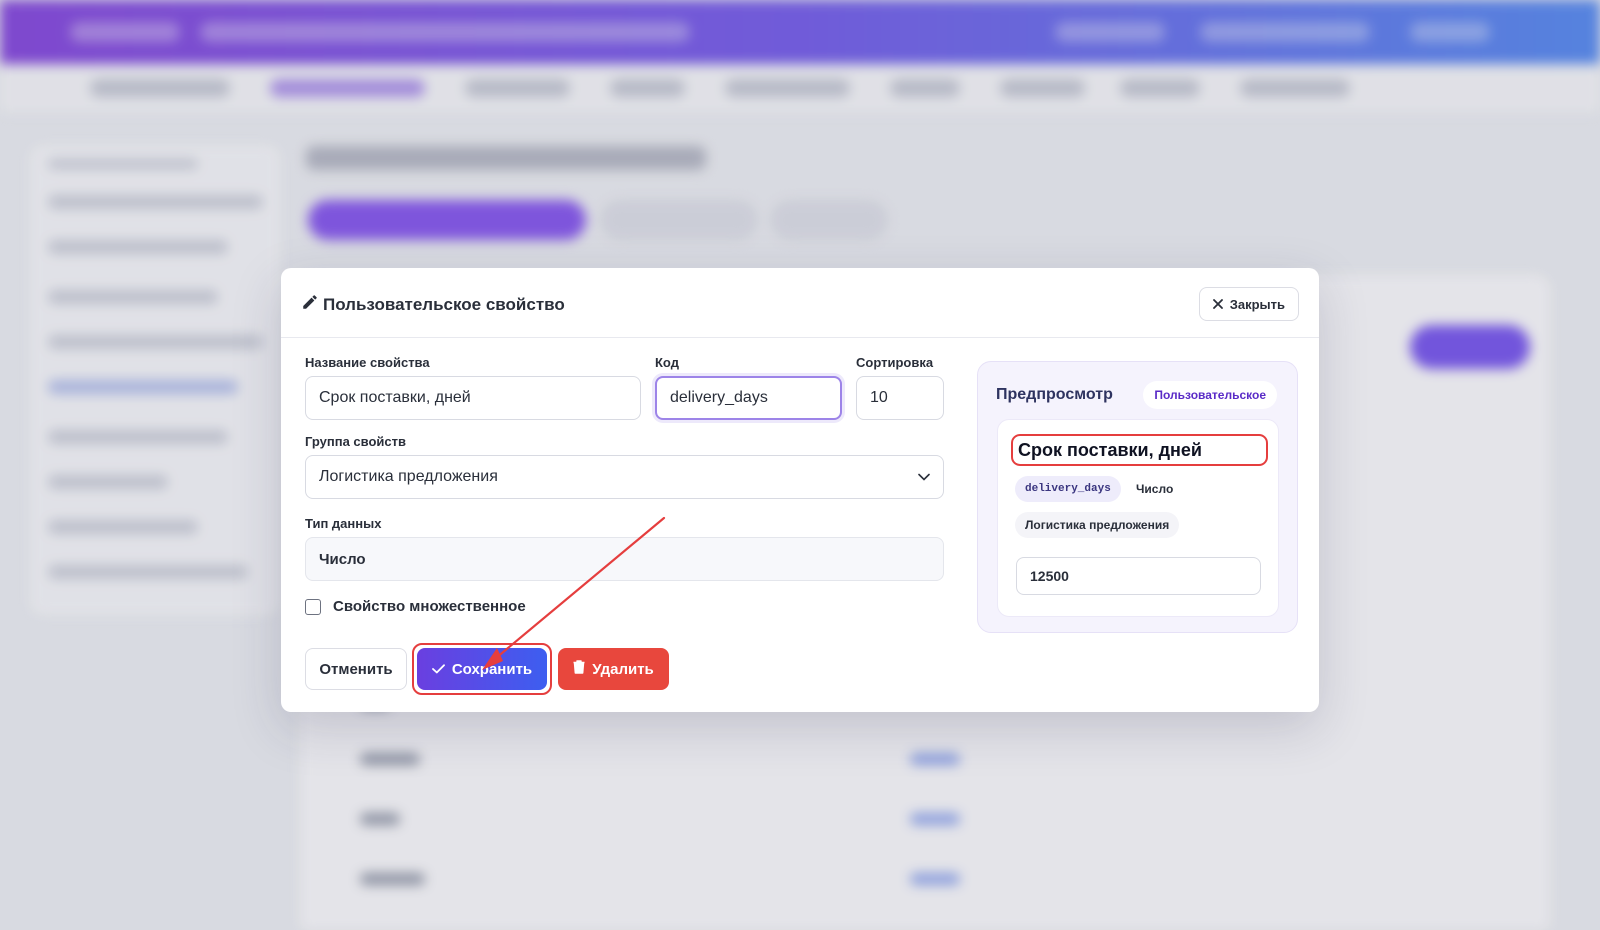  I want to click on name-label: Название свойства, so click(367, 362).